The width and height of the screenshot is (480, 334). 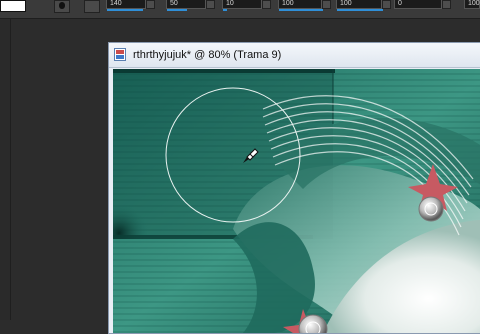 I want to click on psp-app-icon, so click(x=120, y=54).